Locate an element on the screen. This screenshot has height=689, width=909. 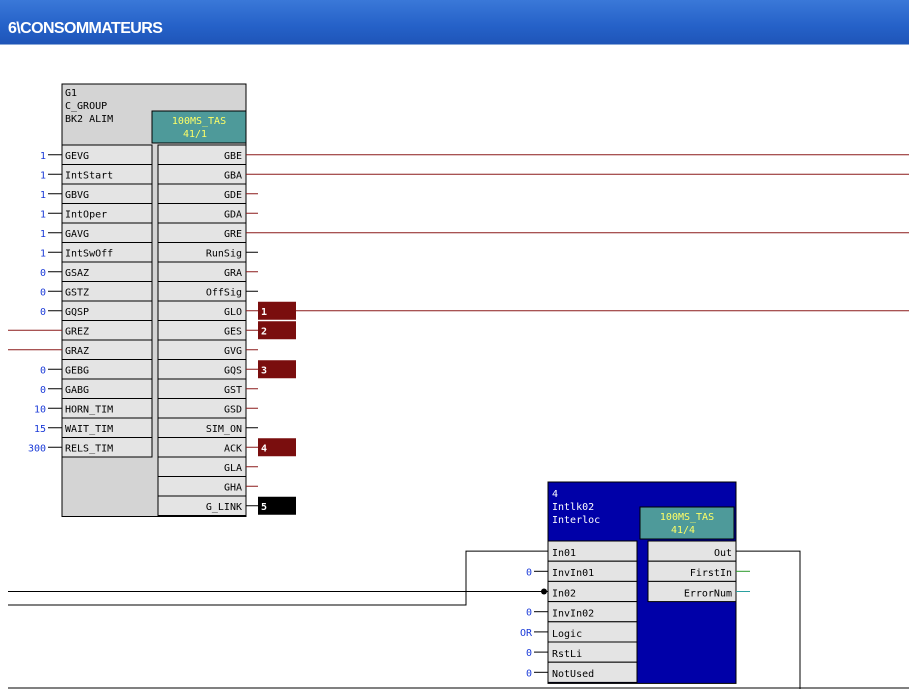
input-pin-label: HORN_TIM is located at coordinates (89, 410).